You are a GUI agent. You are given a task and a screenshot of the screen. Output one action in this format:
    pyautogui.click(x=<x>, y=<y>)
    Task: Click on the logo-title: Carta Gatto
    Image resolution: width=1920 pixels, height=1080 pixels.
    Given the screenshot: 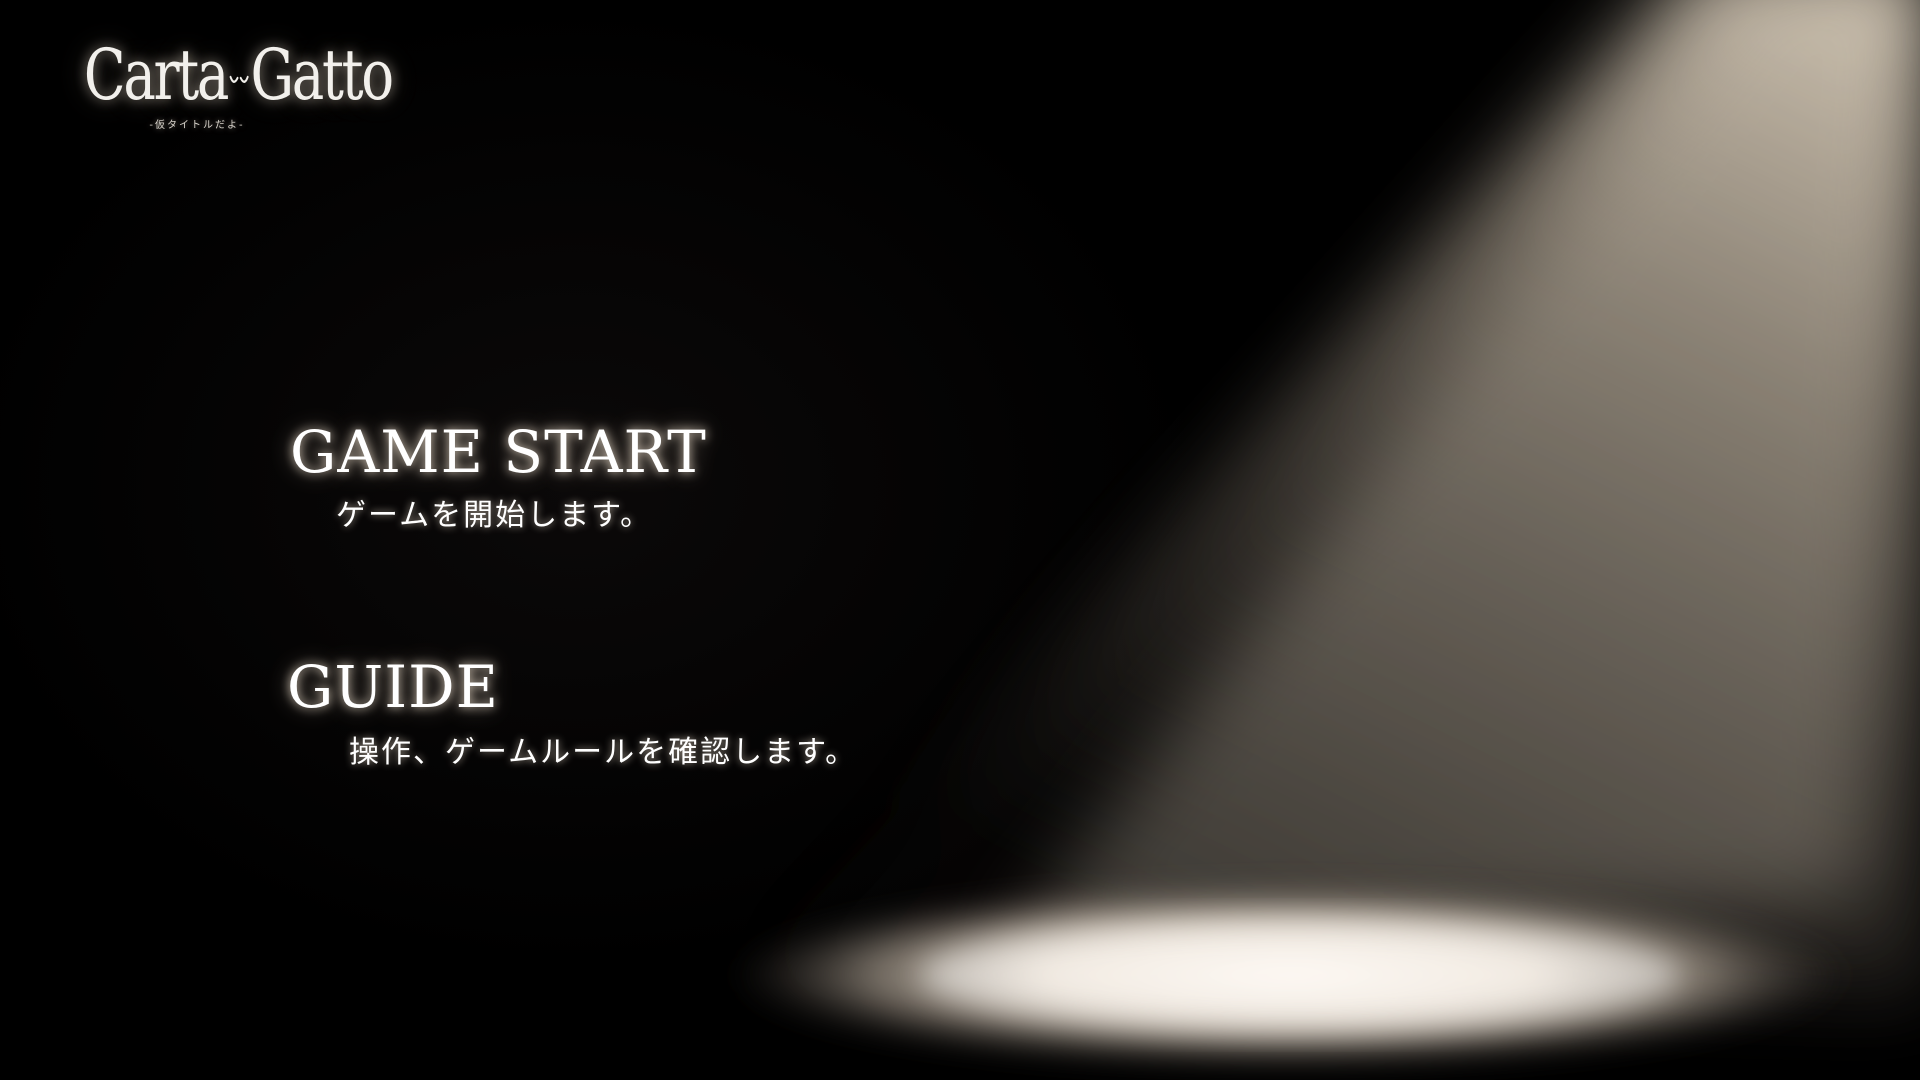 What is the action you would take?
    pyautogui.click(x=238, y=75)
    